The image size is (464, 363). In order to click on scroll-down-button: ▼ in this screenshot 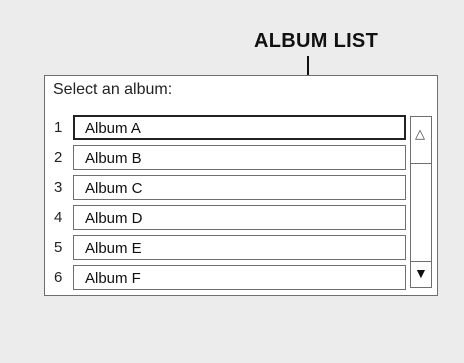, I will do `click(421, 274)`.